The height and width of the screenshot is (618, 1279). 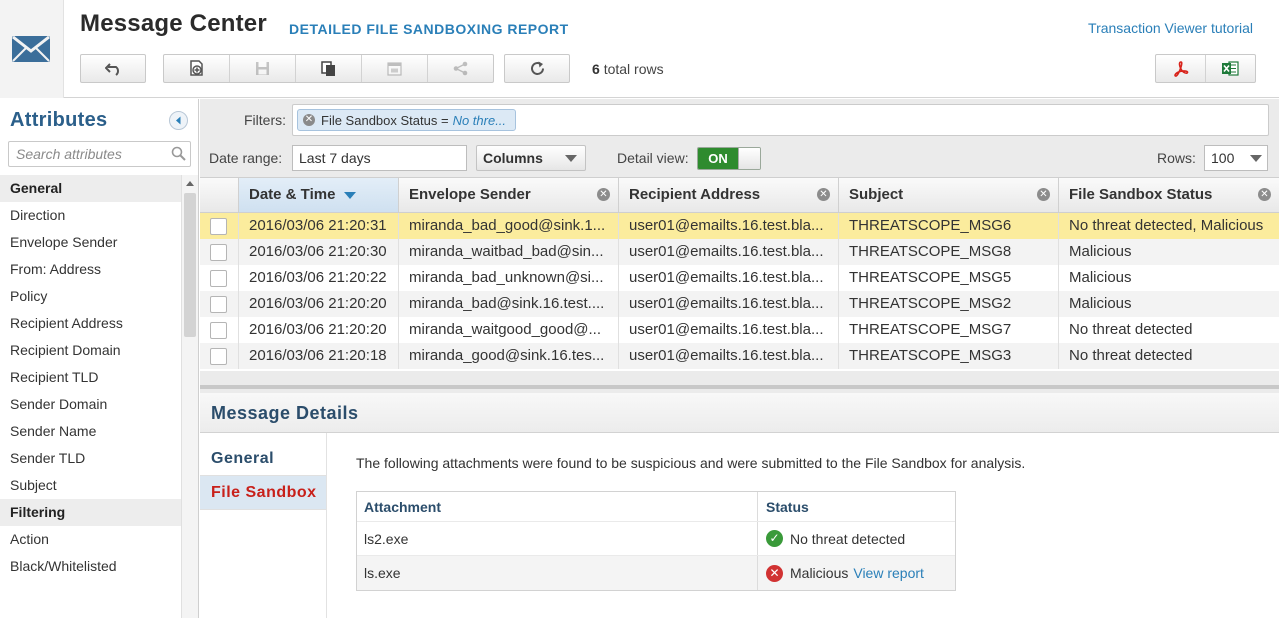 I want to click on attachment-status-text: Malicious, so click(x=819, y=573).